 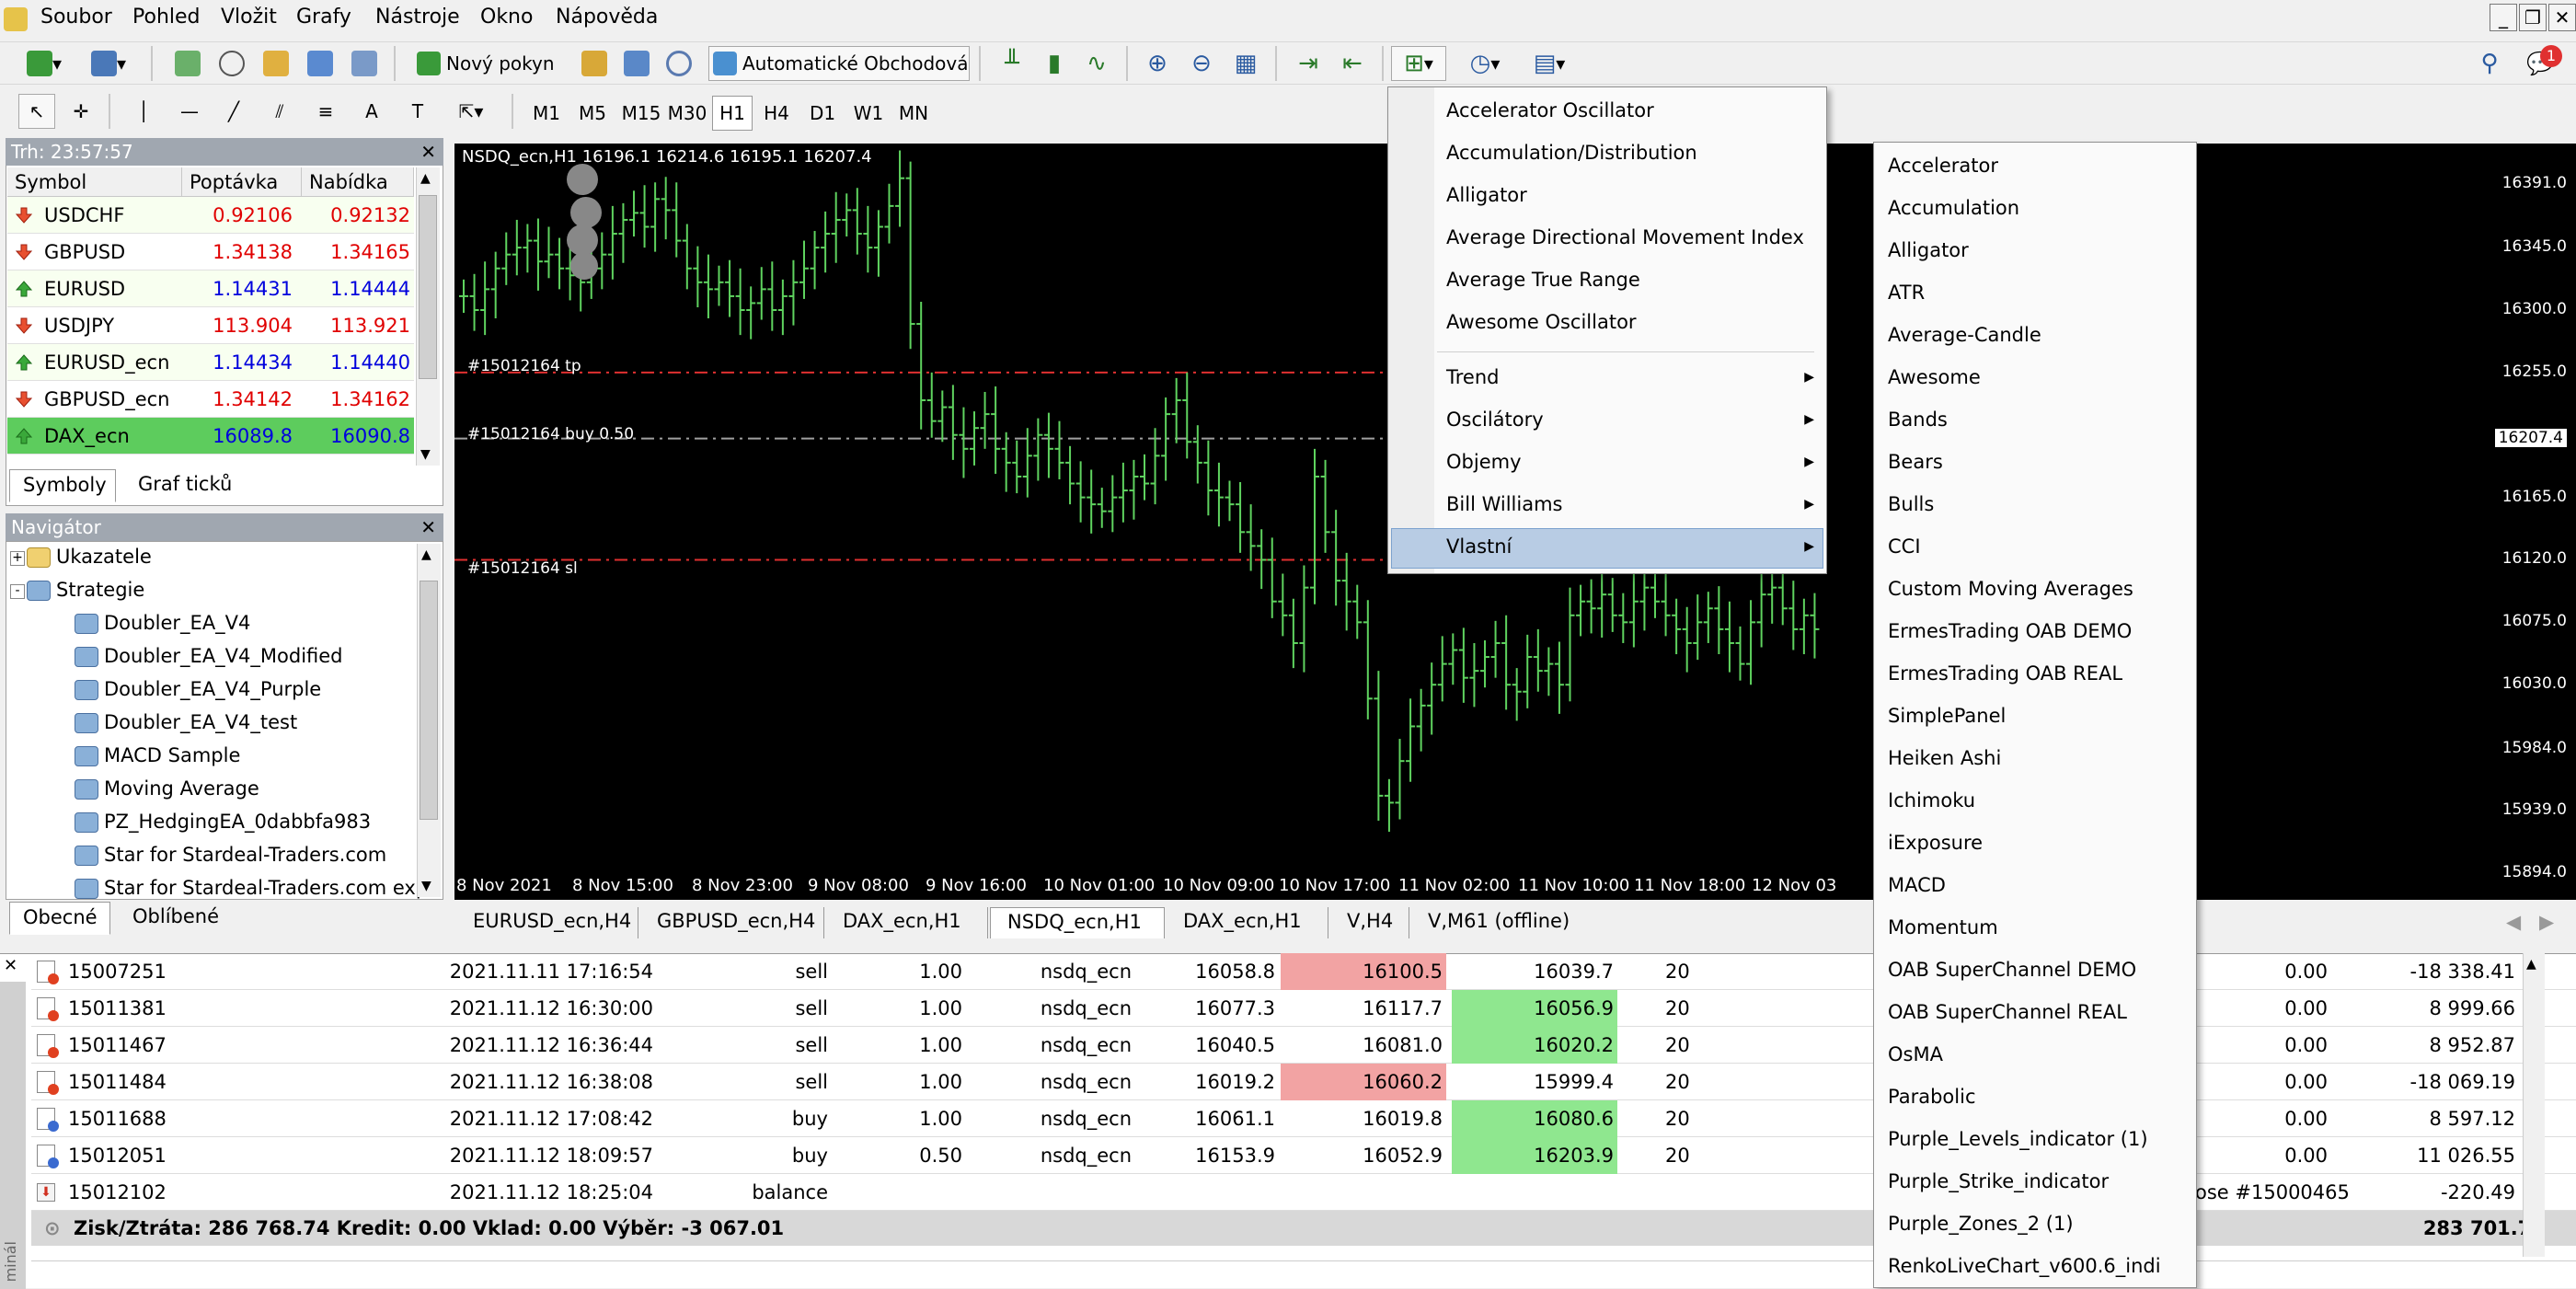 What do you see at coordinates (94, 182) in the screenshot?
I see `col-header-symbol: Symbol` at bounding box center [94, 182].